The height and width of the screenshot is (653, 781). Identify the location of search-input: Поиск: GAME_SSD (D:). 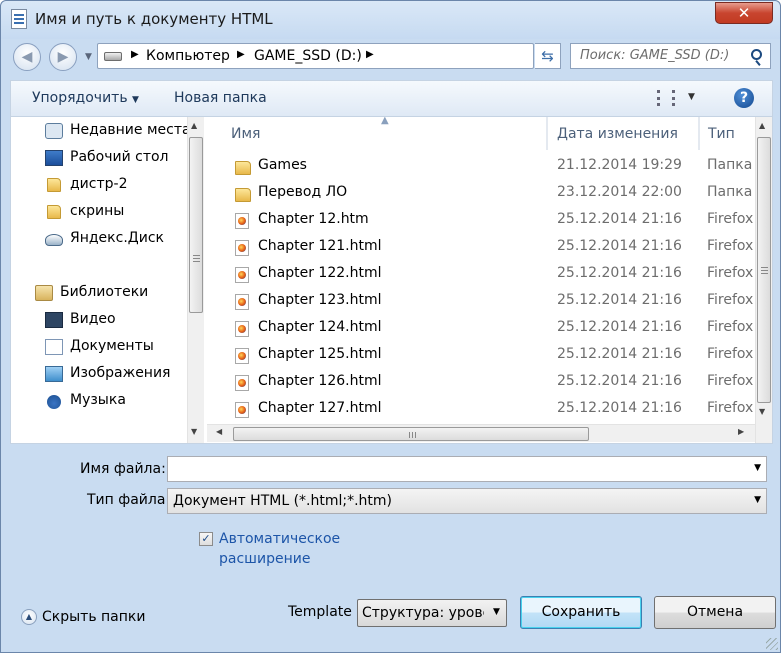
(670, 56).